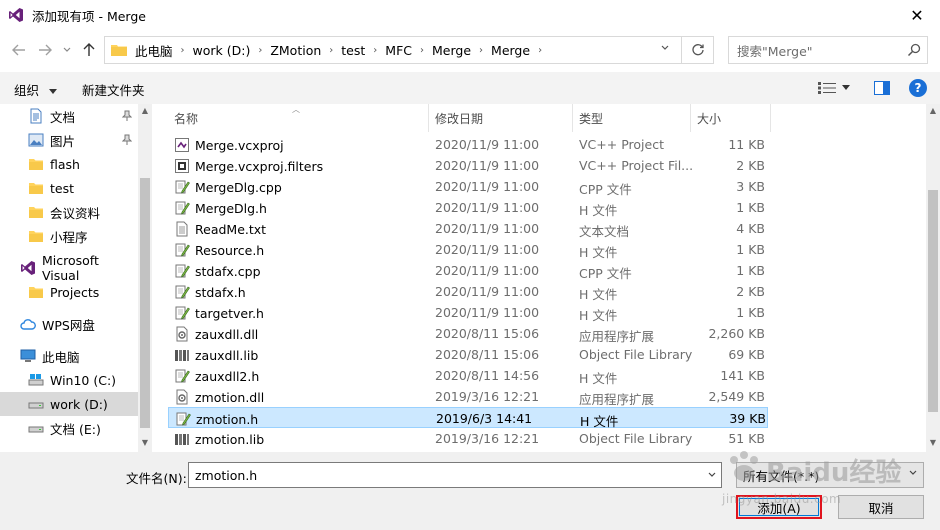 The image size is (940, 530). I want to click on file-name: zauxdll2.h, so click(227, 376).